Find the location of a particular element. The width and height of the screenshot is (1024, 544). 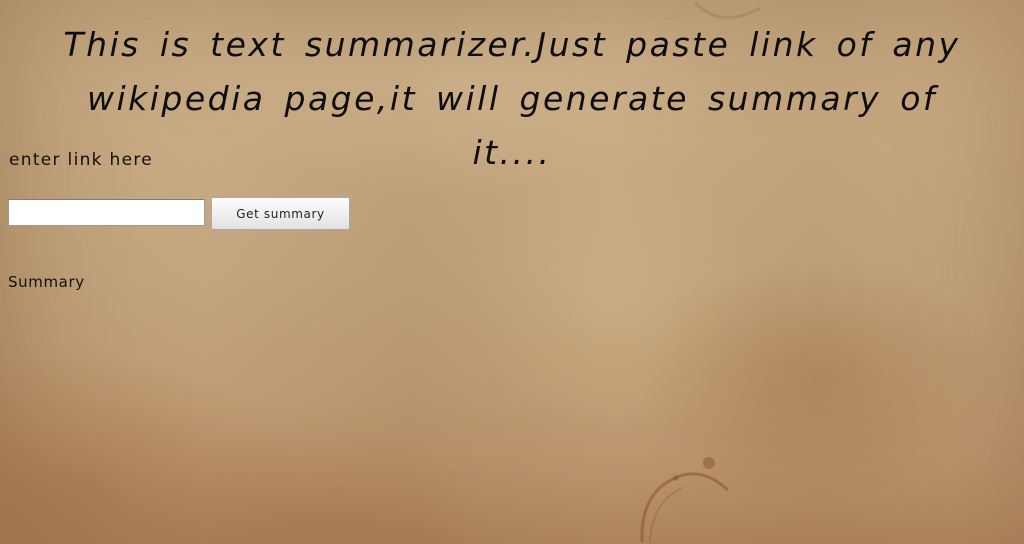

summary-heading: Summary is located at coordinates (46, 282).